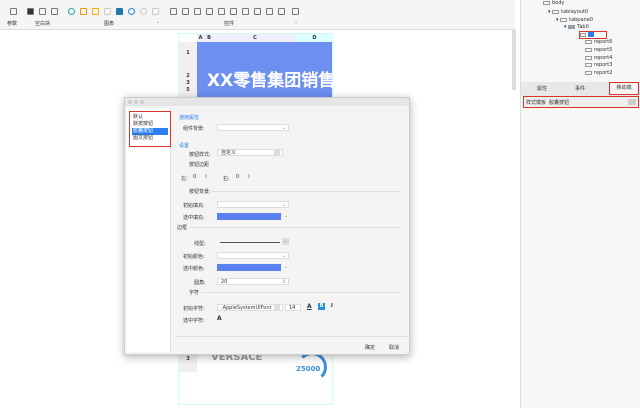 The height and width of the screenshot is (408, 640). I want to click on area-chart-icon, so click(119, 11).